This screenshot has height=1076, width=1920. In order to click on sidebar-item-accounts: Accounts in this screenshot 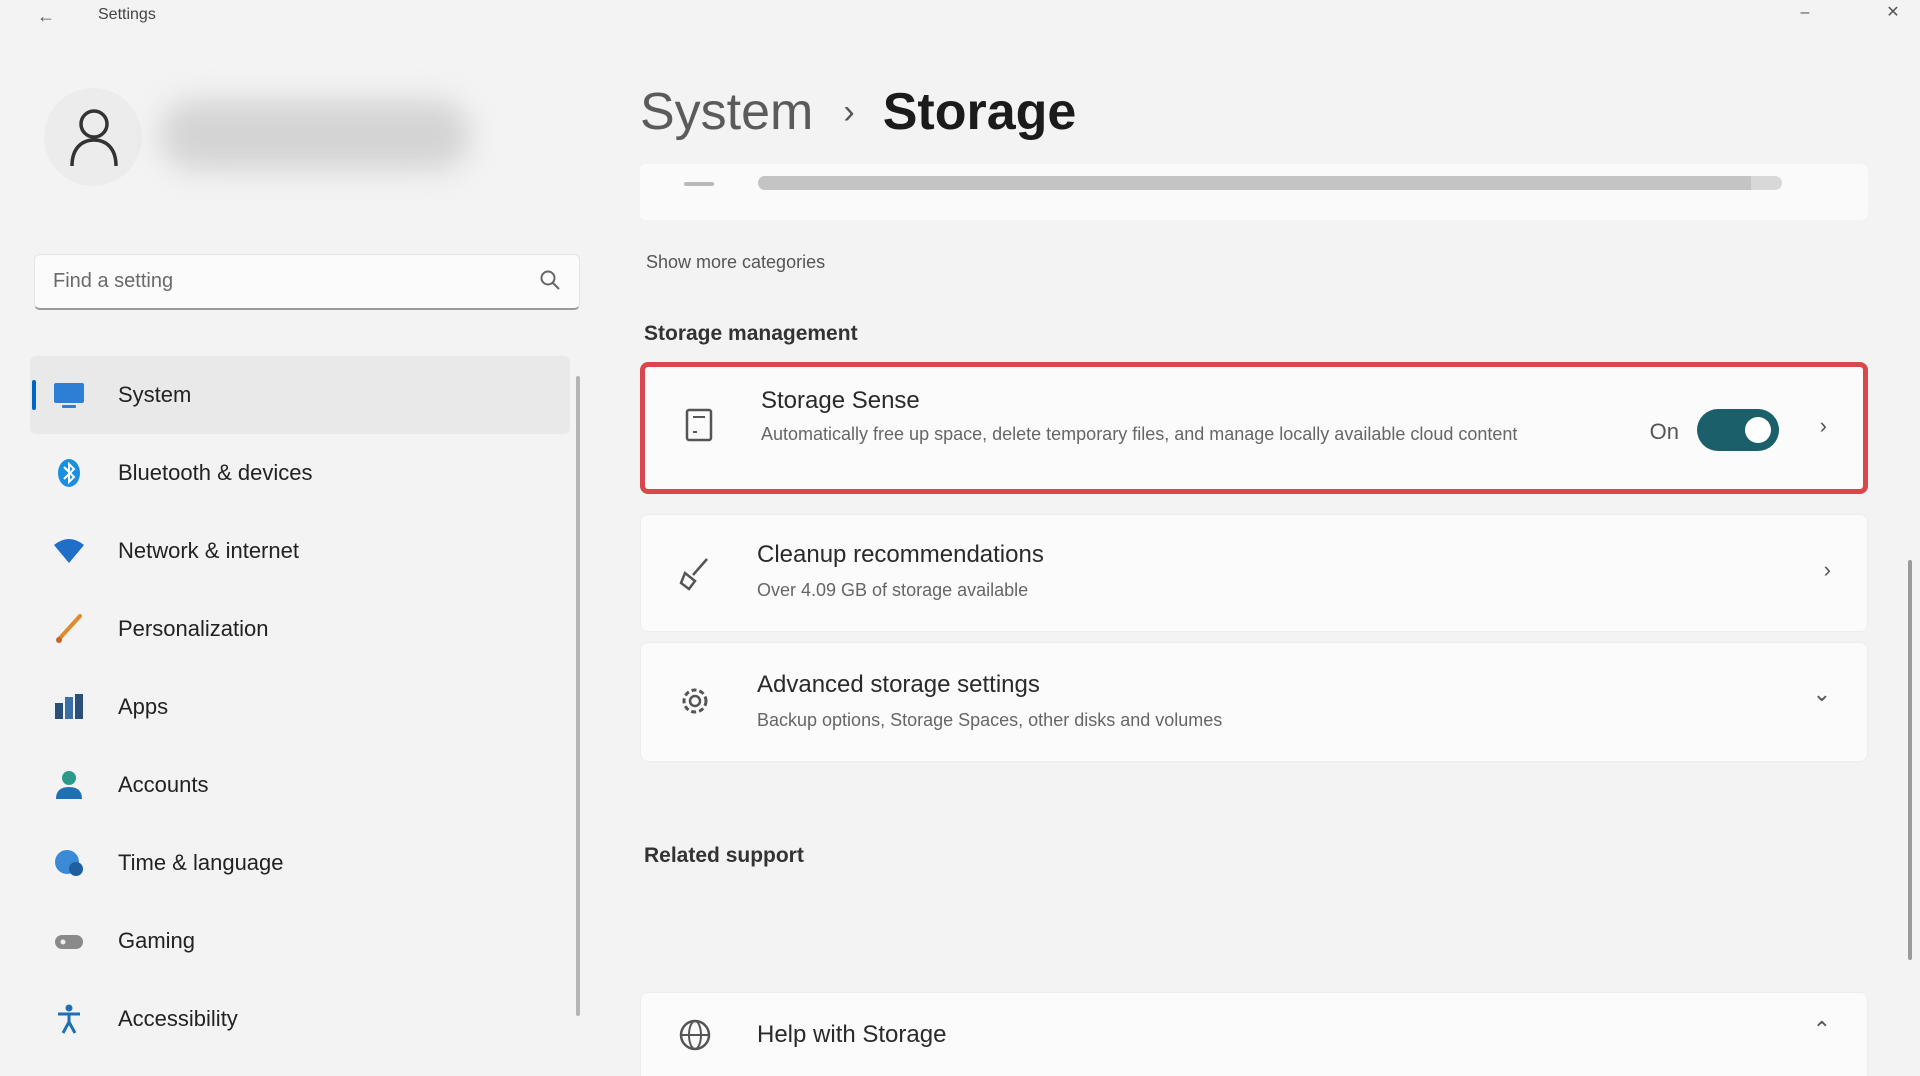, I will do `click(300, 785)`.